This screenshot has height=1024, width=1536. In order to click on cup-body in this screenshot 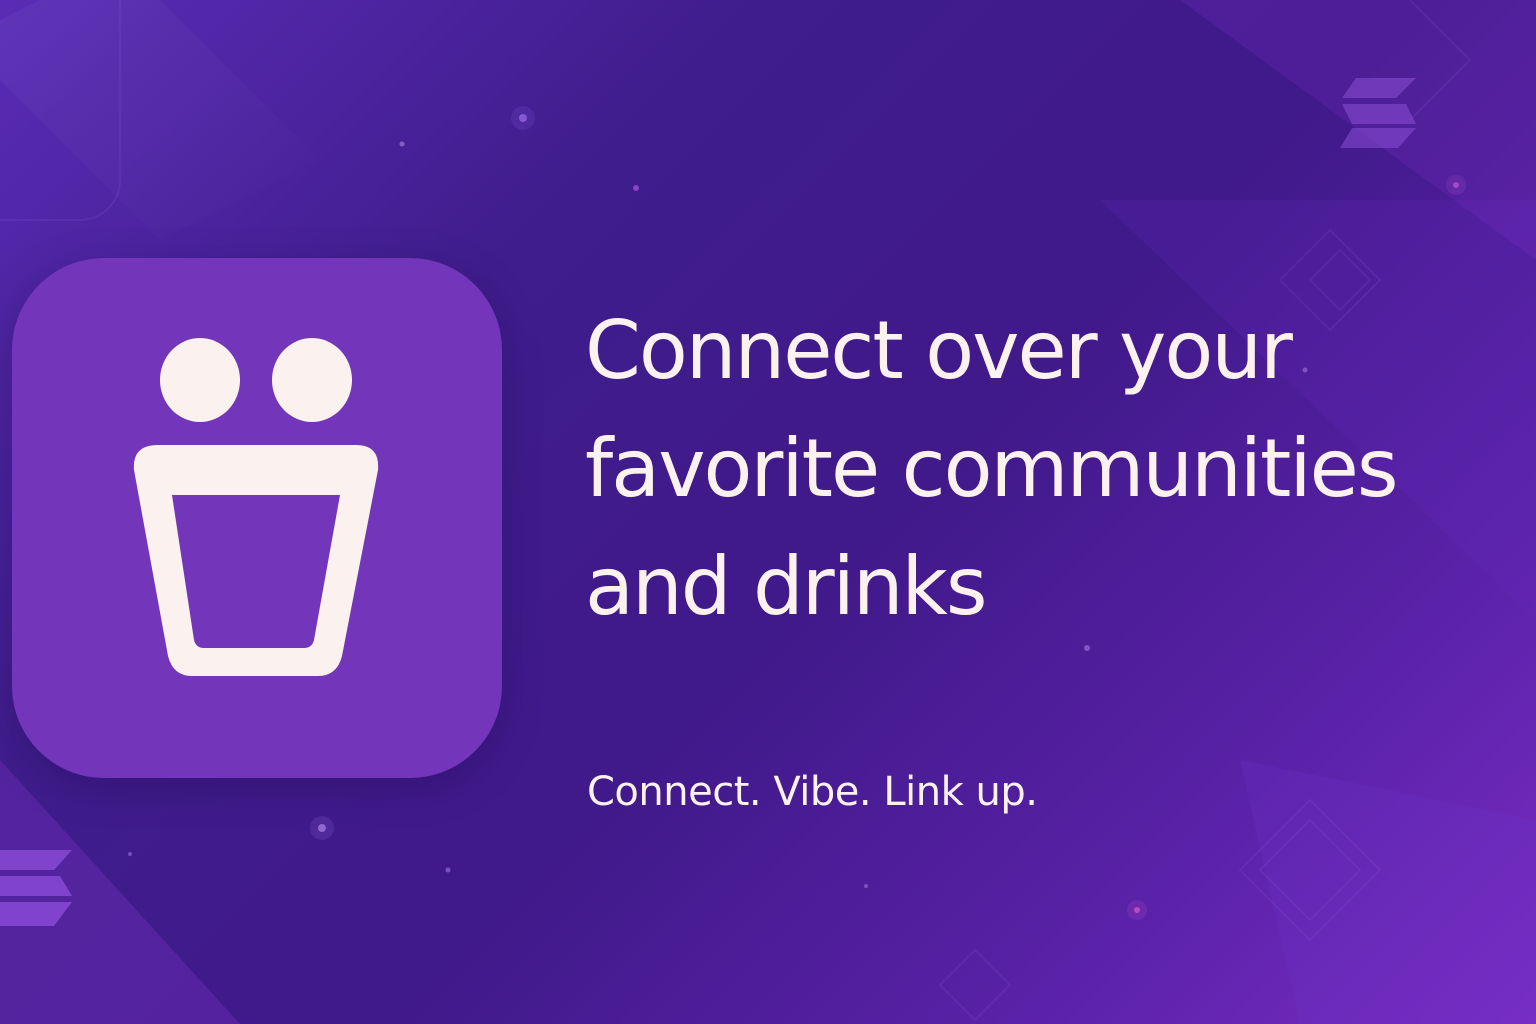, I will do `click(256, 560)`.